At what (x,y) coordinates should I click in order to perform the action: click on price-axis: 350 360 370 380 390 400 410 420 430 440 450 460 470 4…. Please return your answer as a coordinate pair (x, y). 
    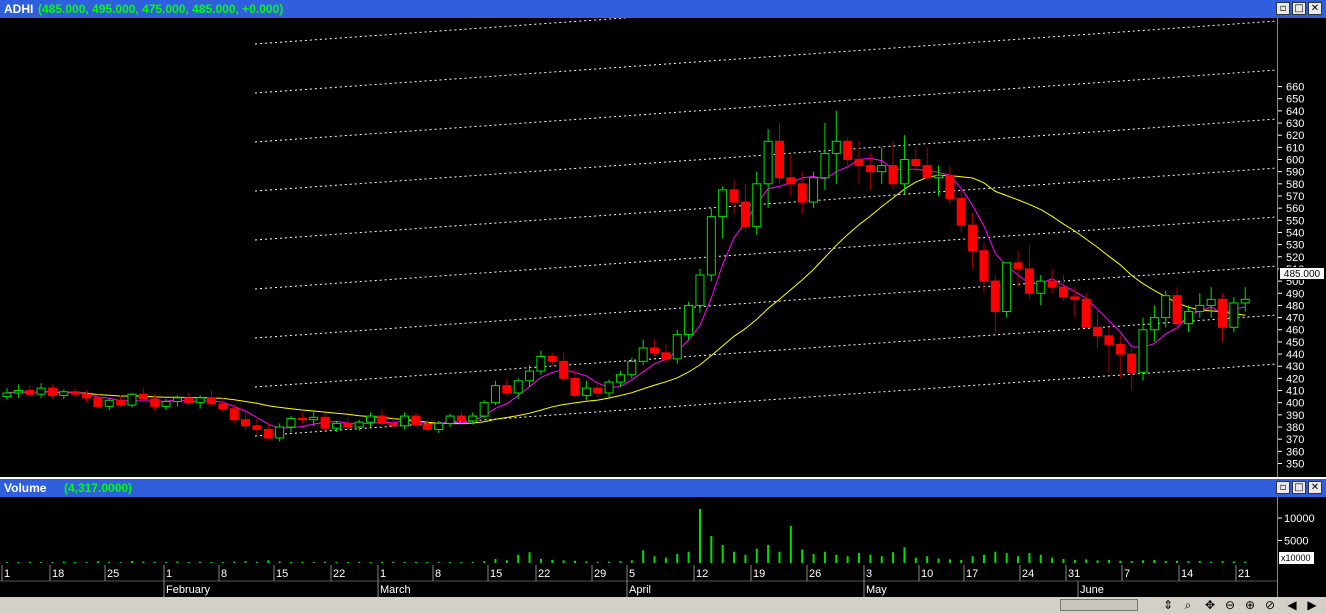
    Looking at the image, I should click on (1301, 247).